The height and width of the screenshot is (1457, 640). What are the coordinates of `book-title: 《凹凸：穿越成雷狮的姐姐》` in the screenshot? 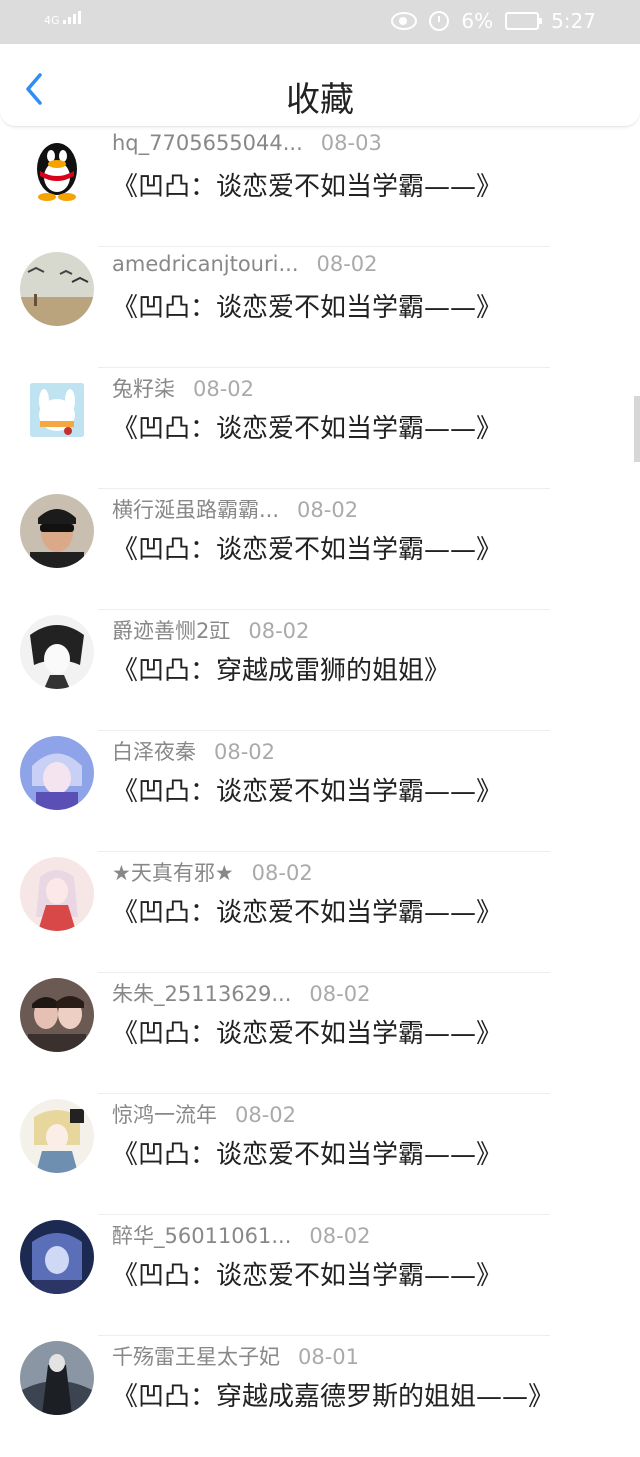 It's located at (281, 671).